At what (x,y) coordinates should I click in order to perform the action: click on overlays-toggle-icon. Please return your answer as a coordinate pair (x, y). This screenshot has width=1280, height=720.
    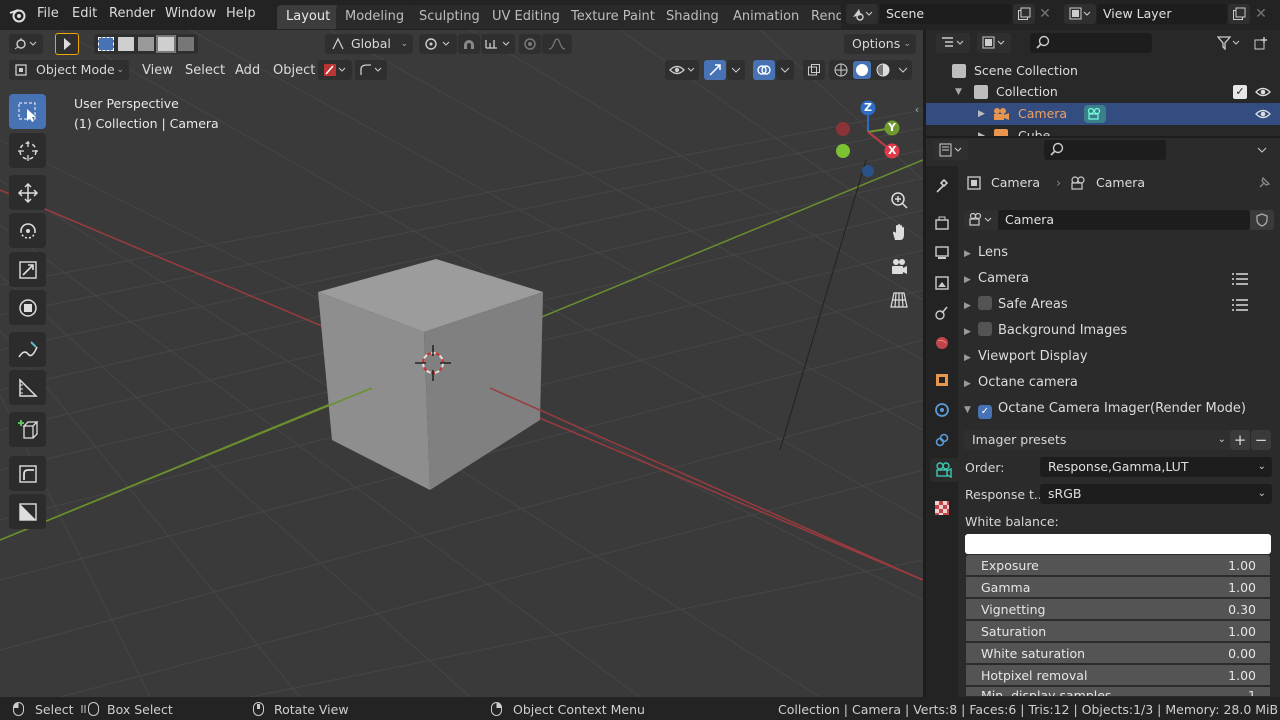
    Looking at the image, I should click on (764, 70).